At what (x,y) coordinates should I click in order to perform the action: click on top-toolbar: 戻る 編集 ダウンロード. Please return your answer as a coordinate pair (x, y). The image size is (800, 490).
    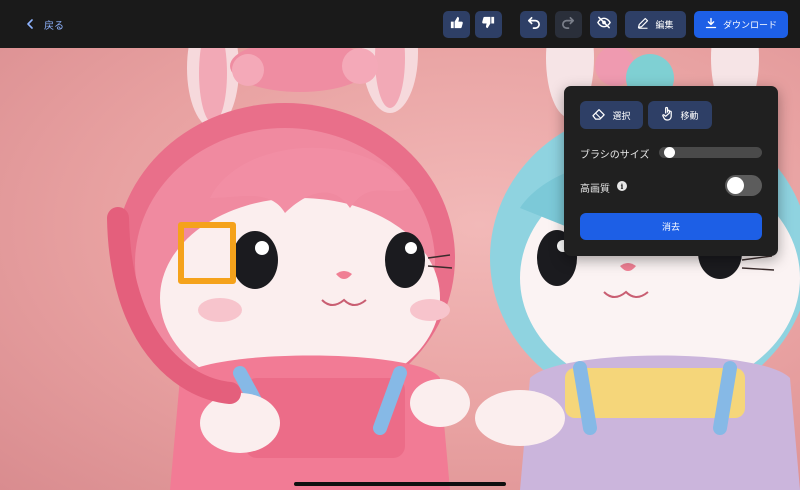
    Looking at the image, I should click on (400, 24).